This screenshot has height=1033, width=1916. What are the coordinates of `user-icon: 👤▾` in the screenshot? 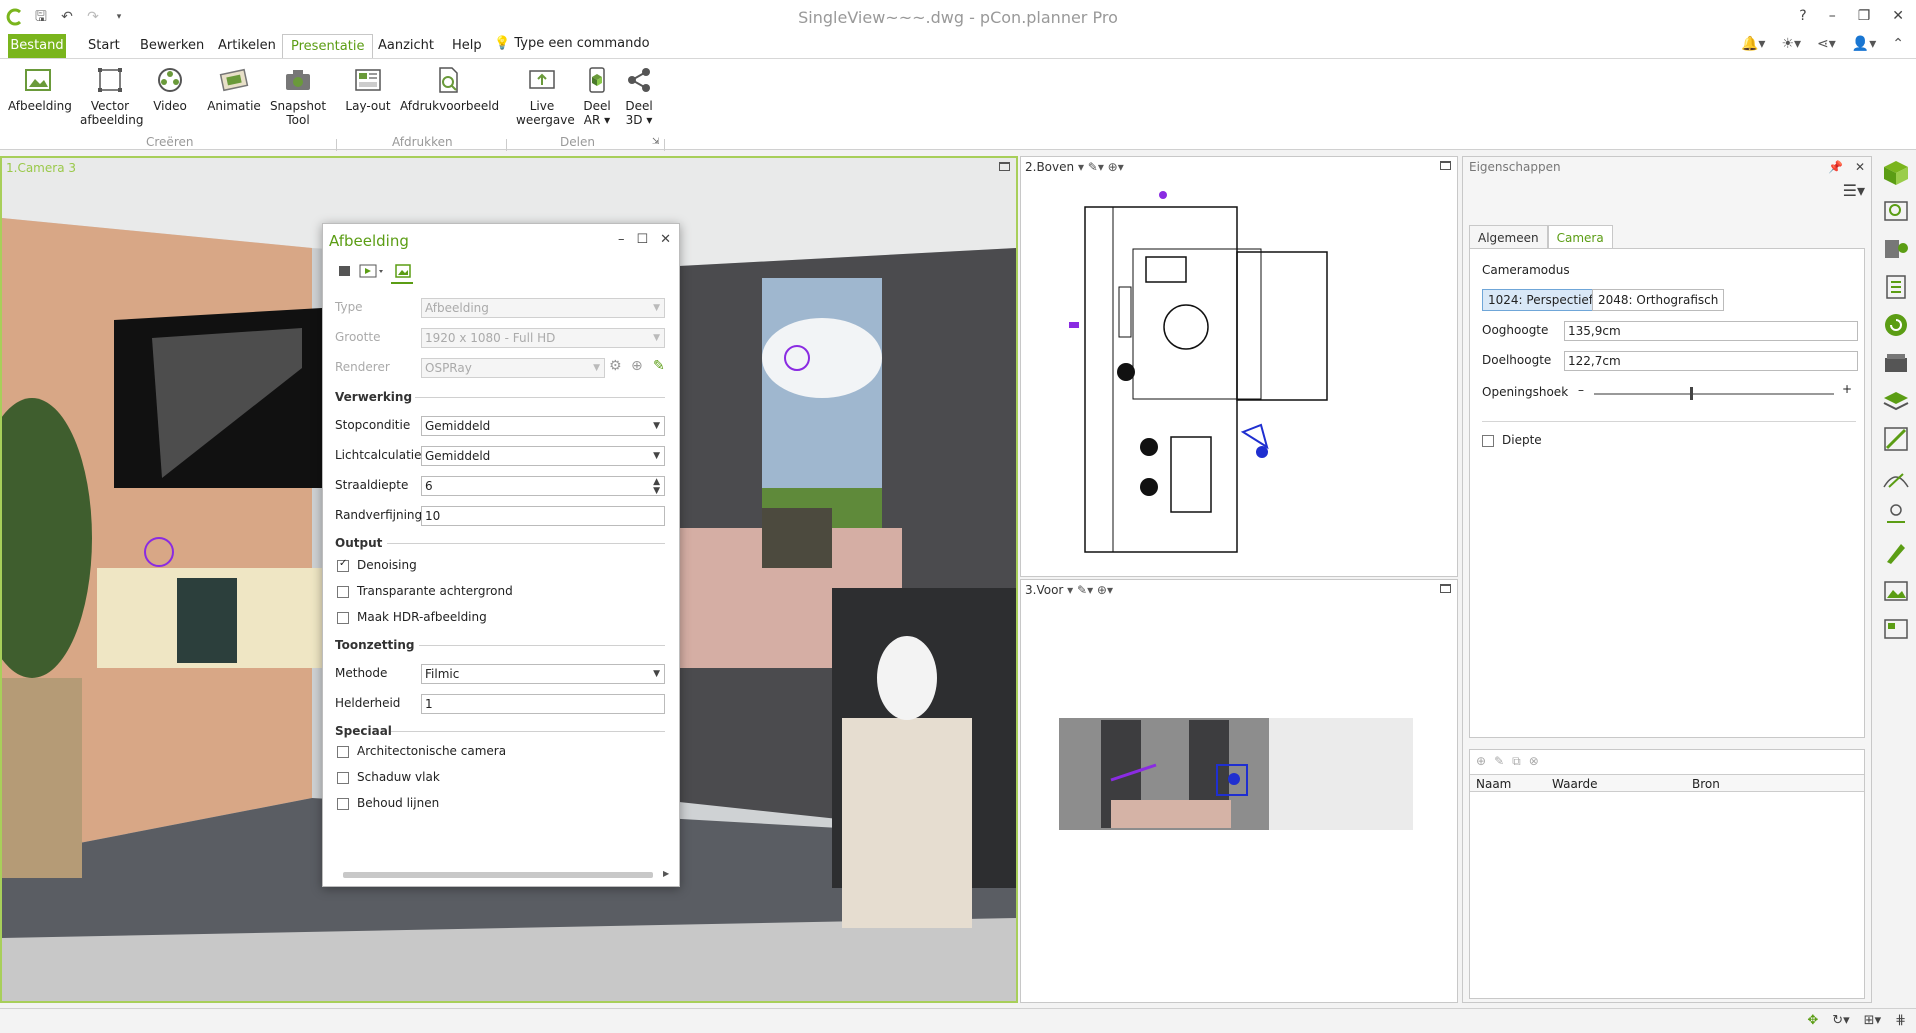 It's located at (1864, 44).